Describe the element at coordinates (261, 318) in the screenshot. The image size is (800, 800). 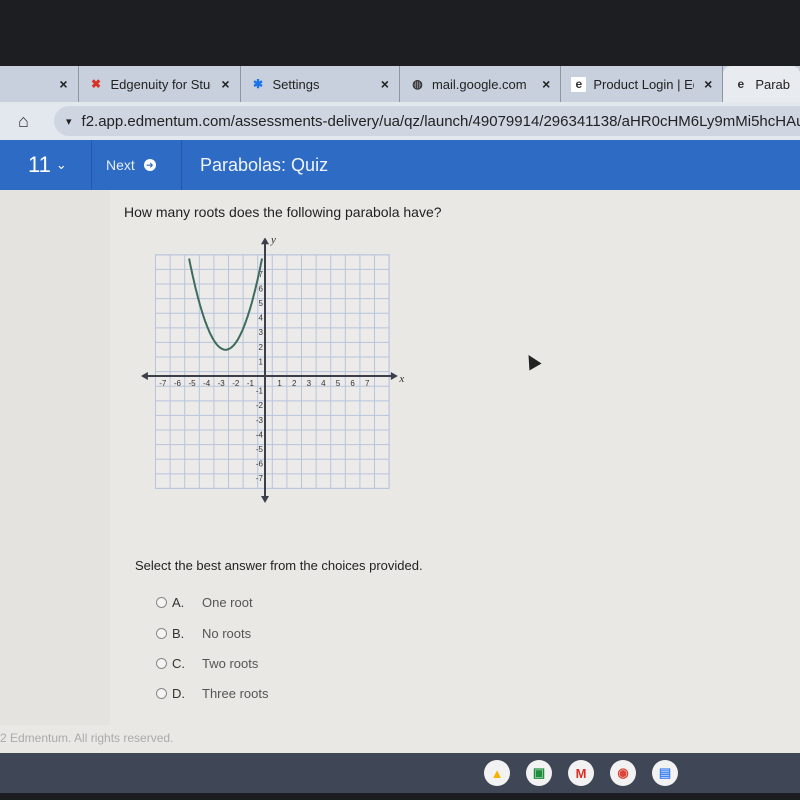
I see `y-tick-label: 4` at that location.